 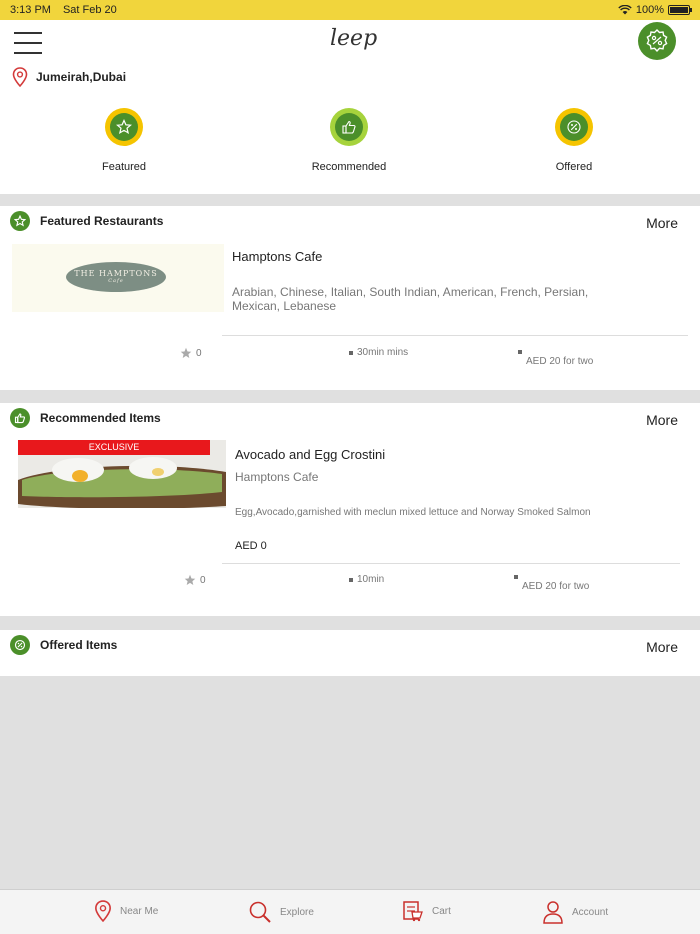 I want to click on recommended-more-link: More, so click(x=662, y=420).